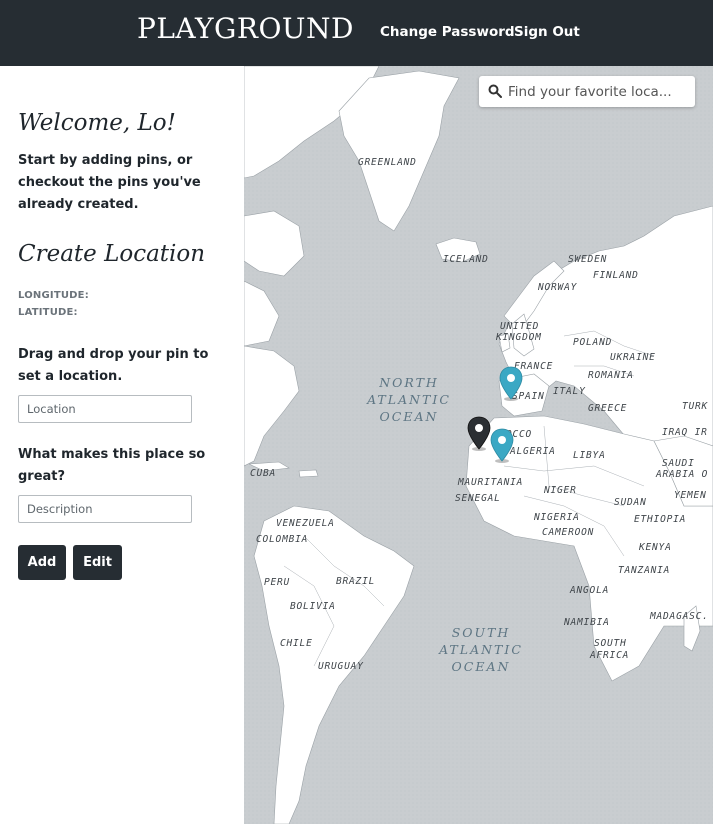  What do you see at coordinates (296, 643) in the screenshot?
I see `label-chile: CHILE` at bounding box center [296, 643].